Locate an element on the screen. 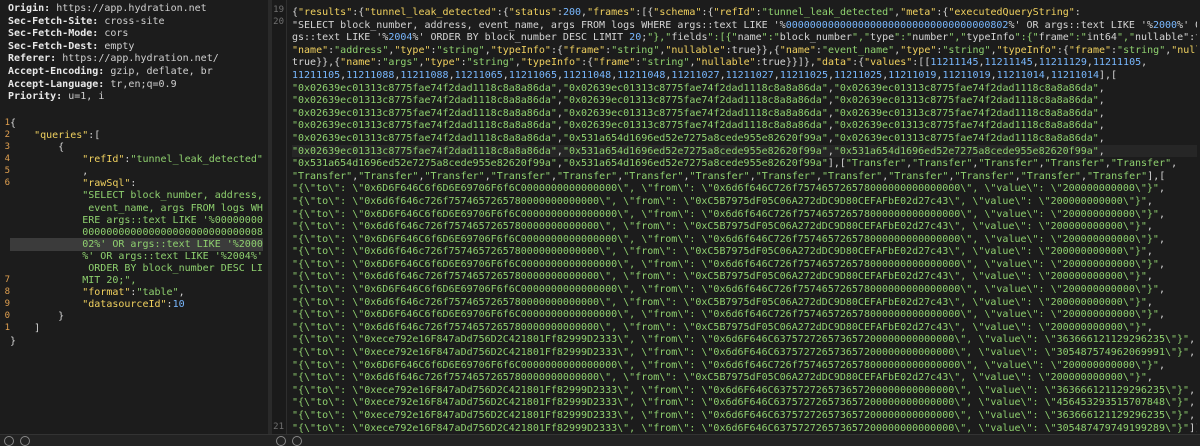 Image resolution: width=1200 pixels, height=446 pixels. code-line: 02%' OR args::text LIKE '%2000 is located at coordinates (134, 244).